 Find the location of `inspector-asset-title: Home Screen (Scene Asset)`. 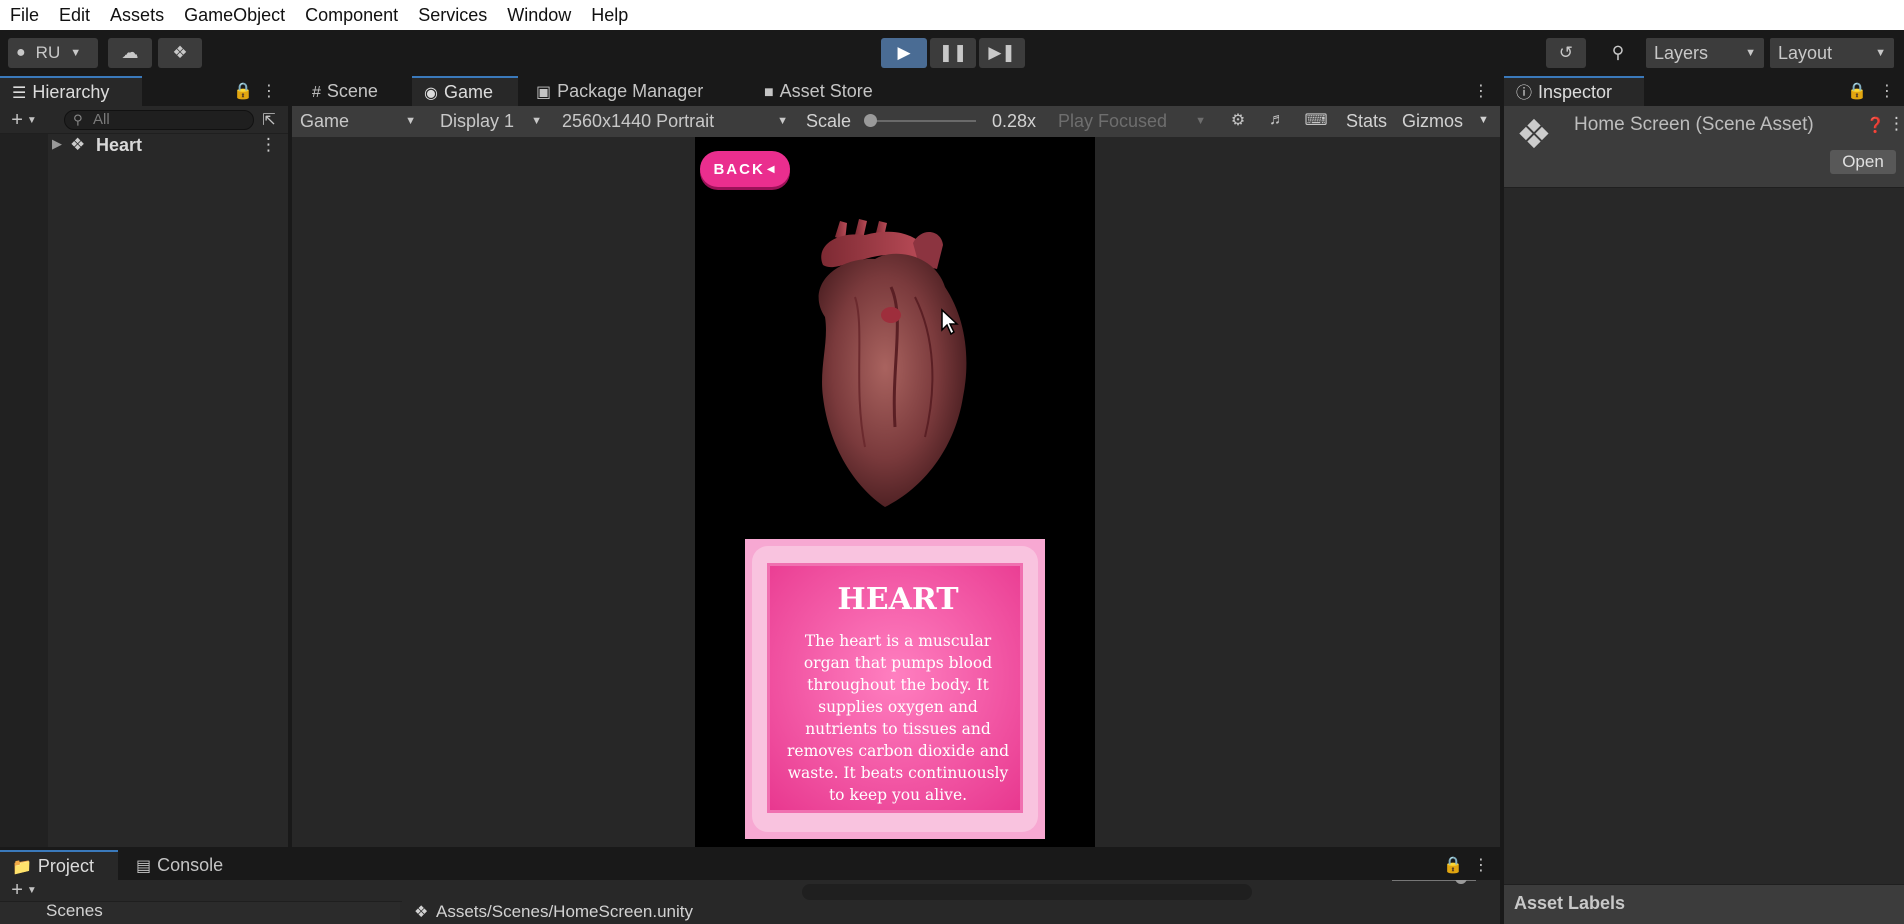

inspector-asset-title: Home Screen (Scene Asset) is located at coordinates (1694, 124).